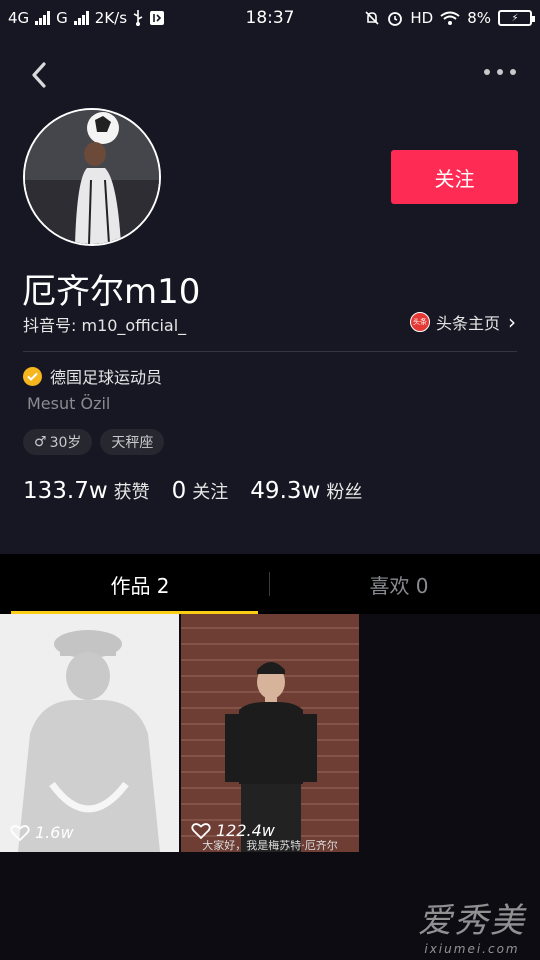 Image resolution: width=540 pixels, height=960 pixels. What do you see at coordinates (94, 442) in the screenshot?
I see `profile-tags: ♂ 30岁 天秤座` at bounding box center [94, 442].